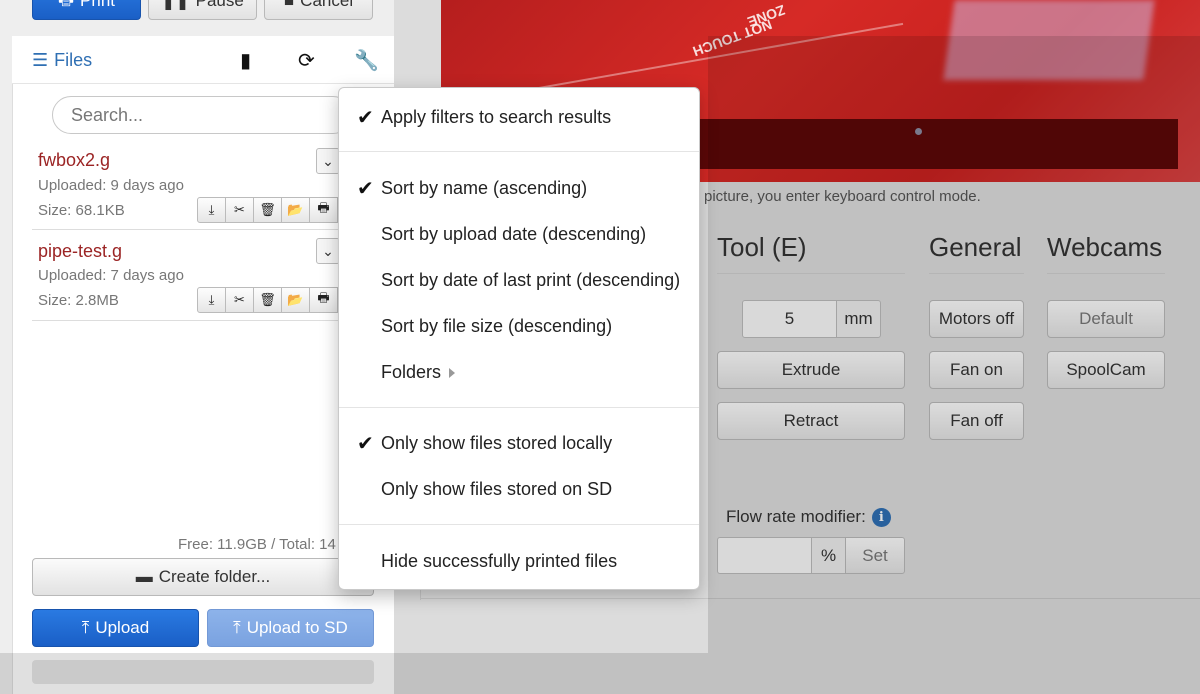 The width and height of the screenshot is (1200, 694). What do you see at coordinates (976, 319) in the screenshot?
I see `motors-off-button: Motors off` at bounding box center [976, 319].